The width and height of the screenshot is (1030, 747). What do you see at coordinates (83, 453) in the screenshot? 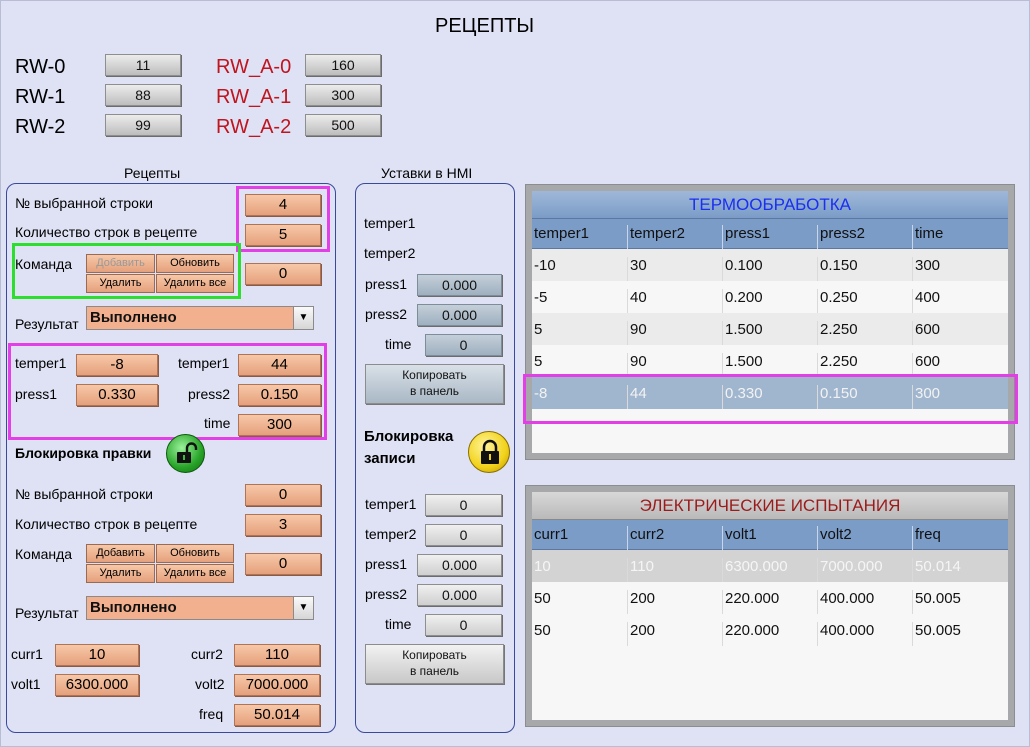
I see `edit-lock-label: Блокировка правки` at bounding box center [83, 453].